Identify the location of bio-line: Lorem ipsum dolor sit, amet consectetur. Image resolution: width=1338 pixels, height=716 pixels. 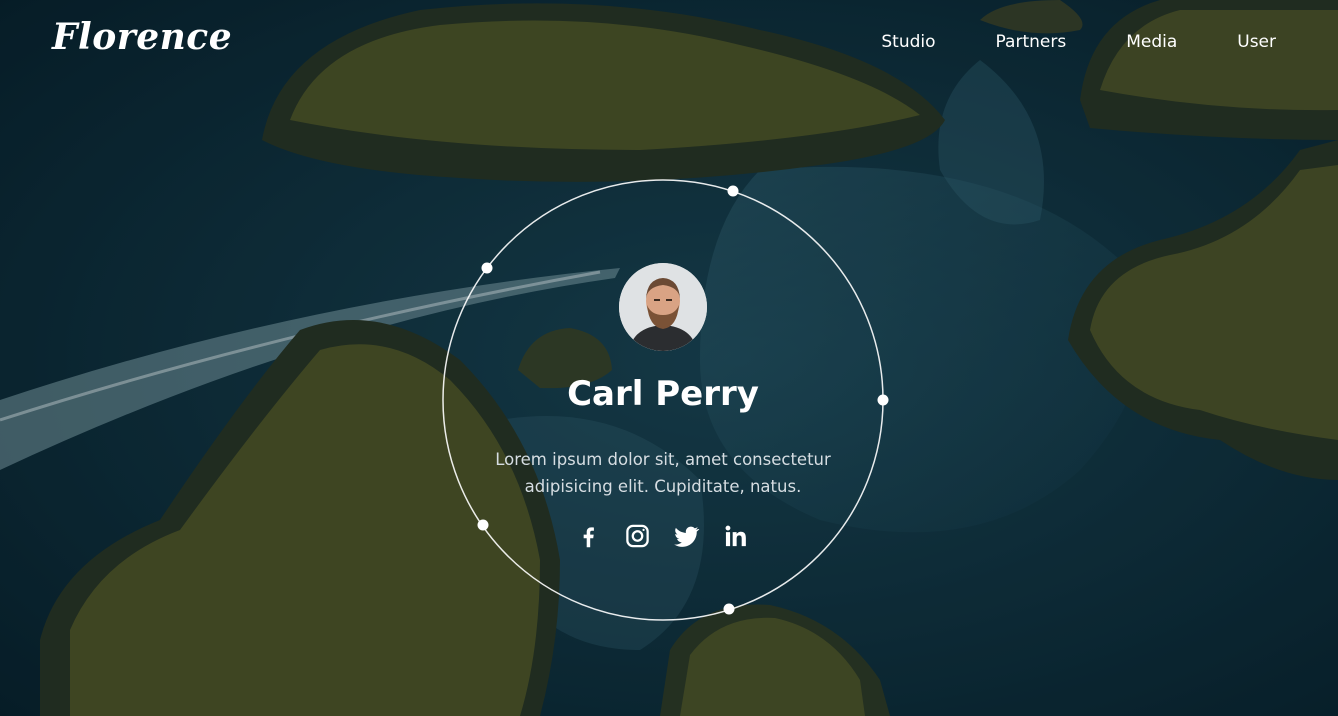
(663, 459).